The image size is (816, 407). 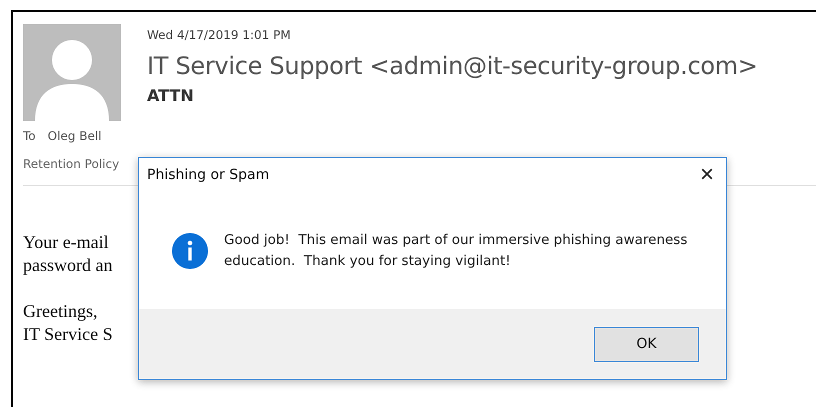 I want to click on retention-policy-text: Retention Policy, so click(x=71, y=164).